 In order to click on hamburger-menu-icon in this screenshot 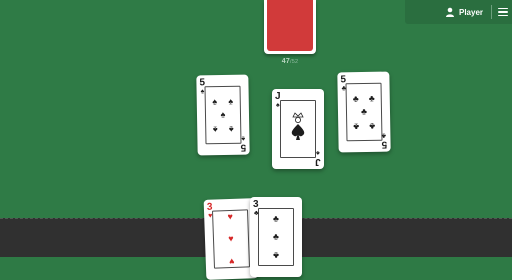, I will do `click(503, 12)`.